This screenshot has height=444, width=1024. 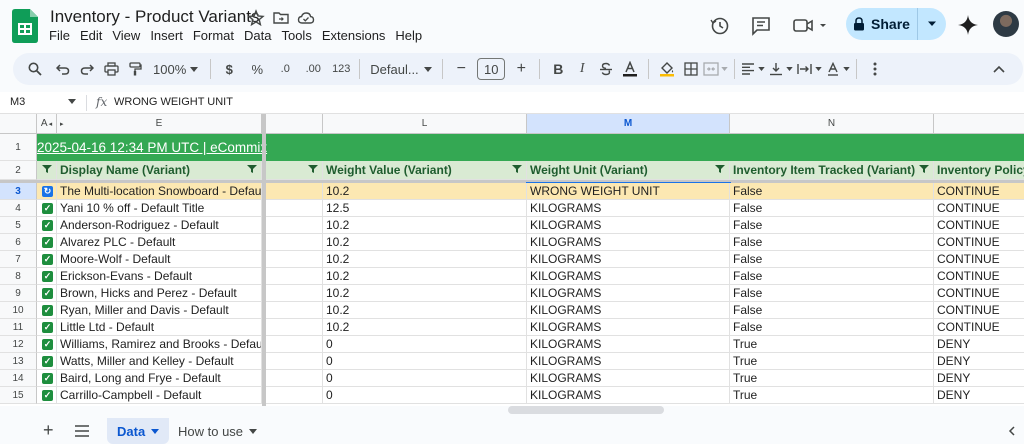 I want to click on comments-icon, so click(x=761, y=25).